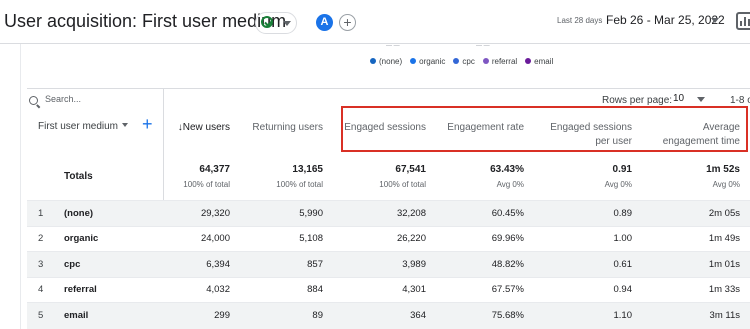  Describe the element at coordinates (78, 176) in the screenshot. I see `totals-label: Totals` at that location.